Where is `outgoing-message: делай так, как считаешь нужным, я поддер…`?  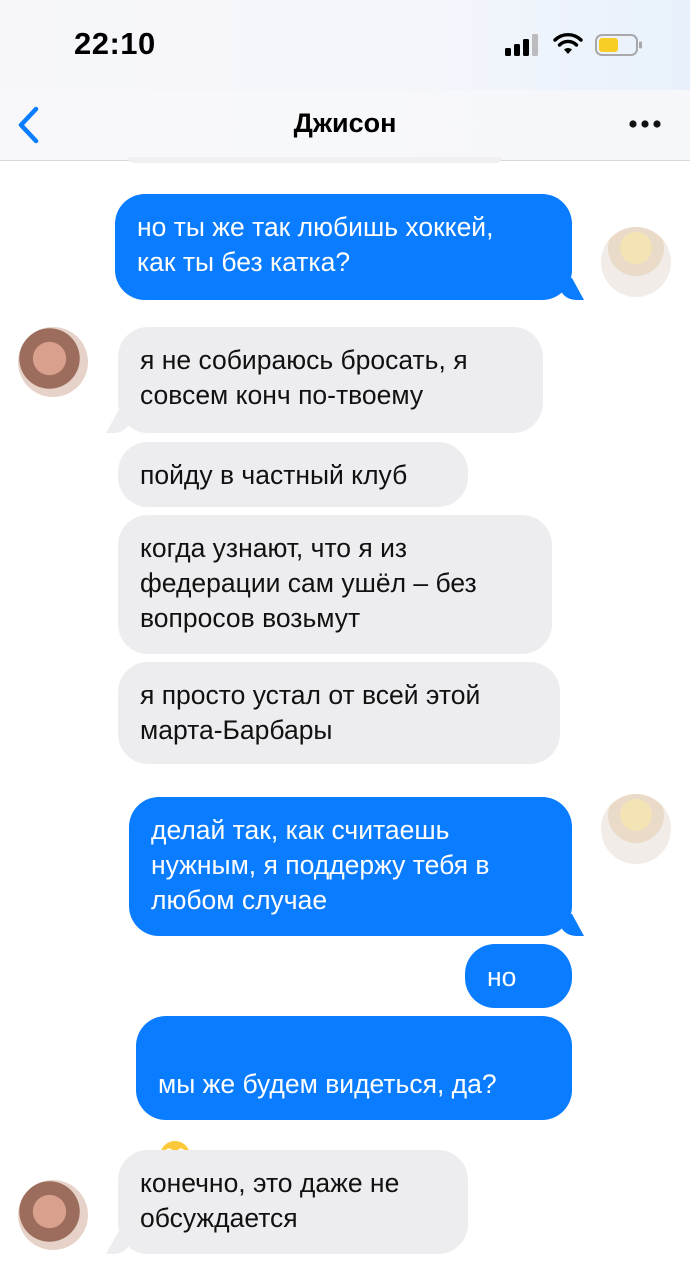 outgoing-message: делай так, как считаешь нужным, я поддер… is located at coordinates (350, 866).